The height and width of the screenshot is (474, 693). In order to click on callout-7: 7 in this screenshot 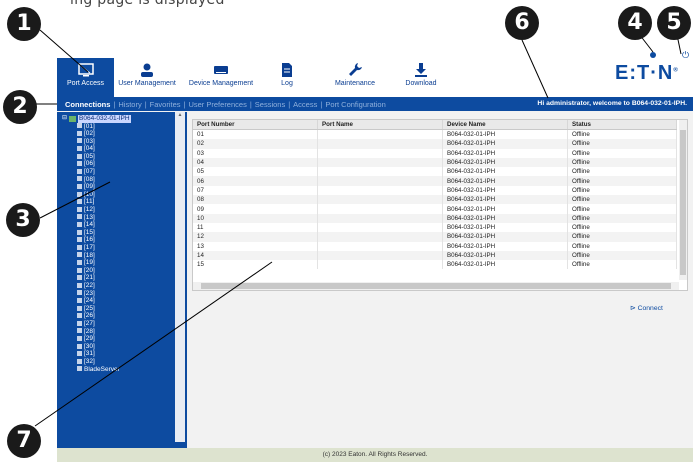, I will do `click(24, 441)`.